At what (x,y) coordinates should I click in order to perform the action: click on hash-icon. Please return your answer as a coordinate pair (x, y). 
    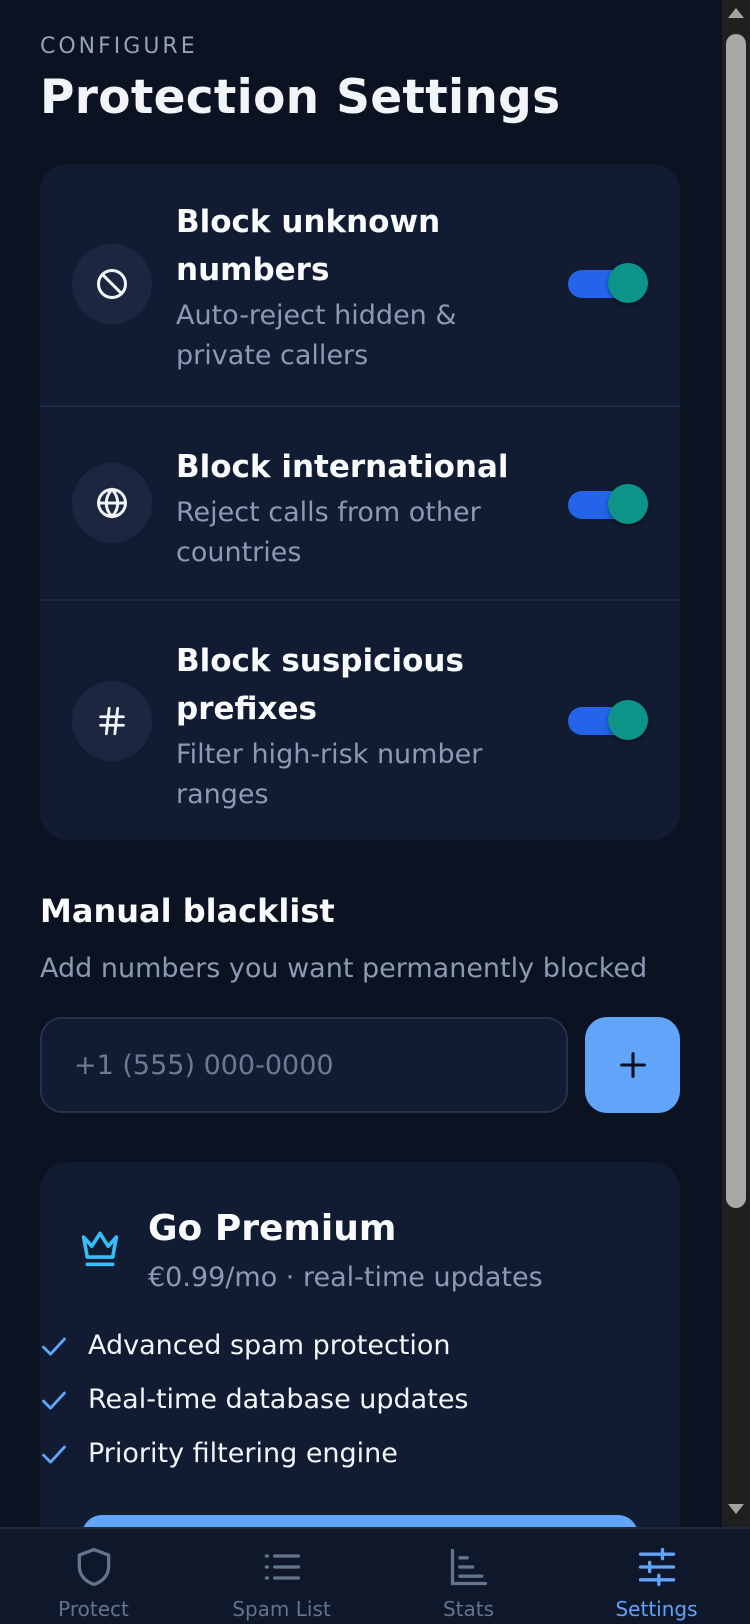
    Looking at the image, I should click on (112, 721).